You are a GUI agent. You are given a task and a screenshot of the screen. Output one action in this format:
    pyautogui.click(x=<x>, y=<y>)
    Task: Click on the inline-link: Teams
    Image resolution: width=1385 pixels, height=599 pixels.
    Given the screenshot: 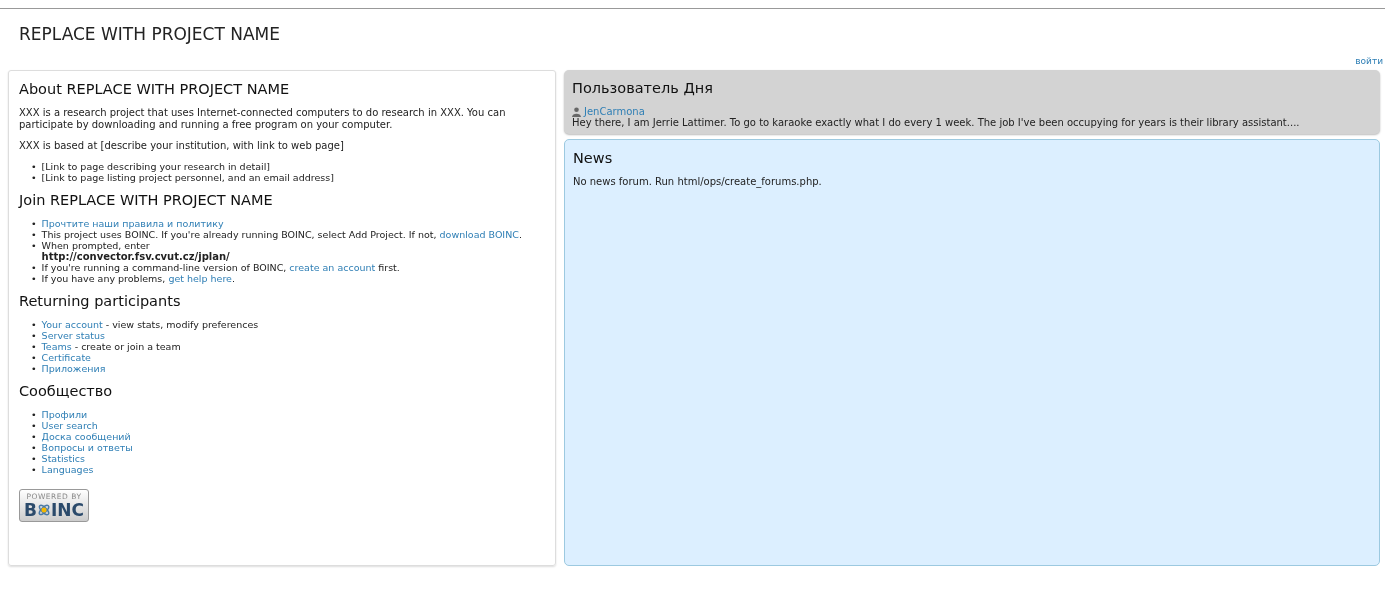 What is the action you would take?
    pyautogui.click(x=56, y=346)
    